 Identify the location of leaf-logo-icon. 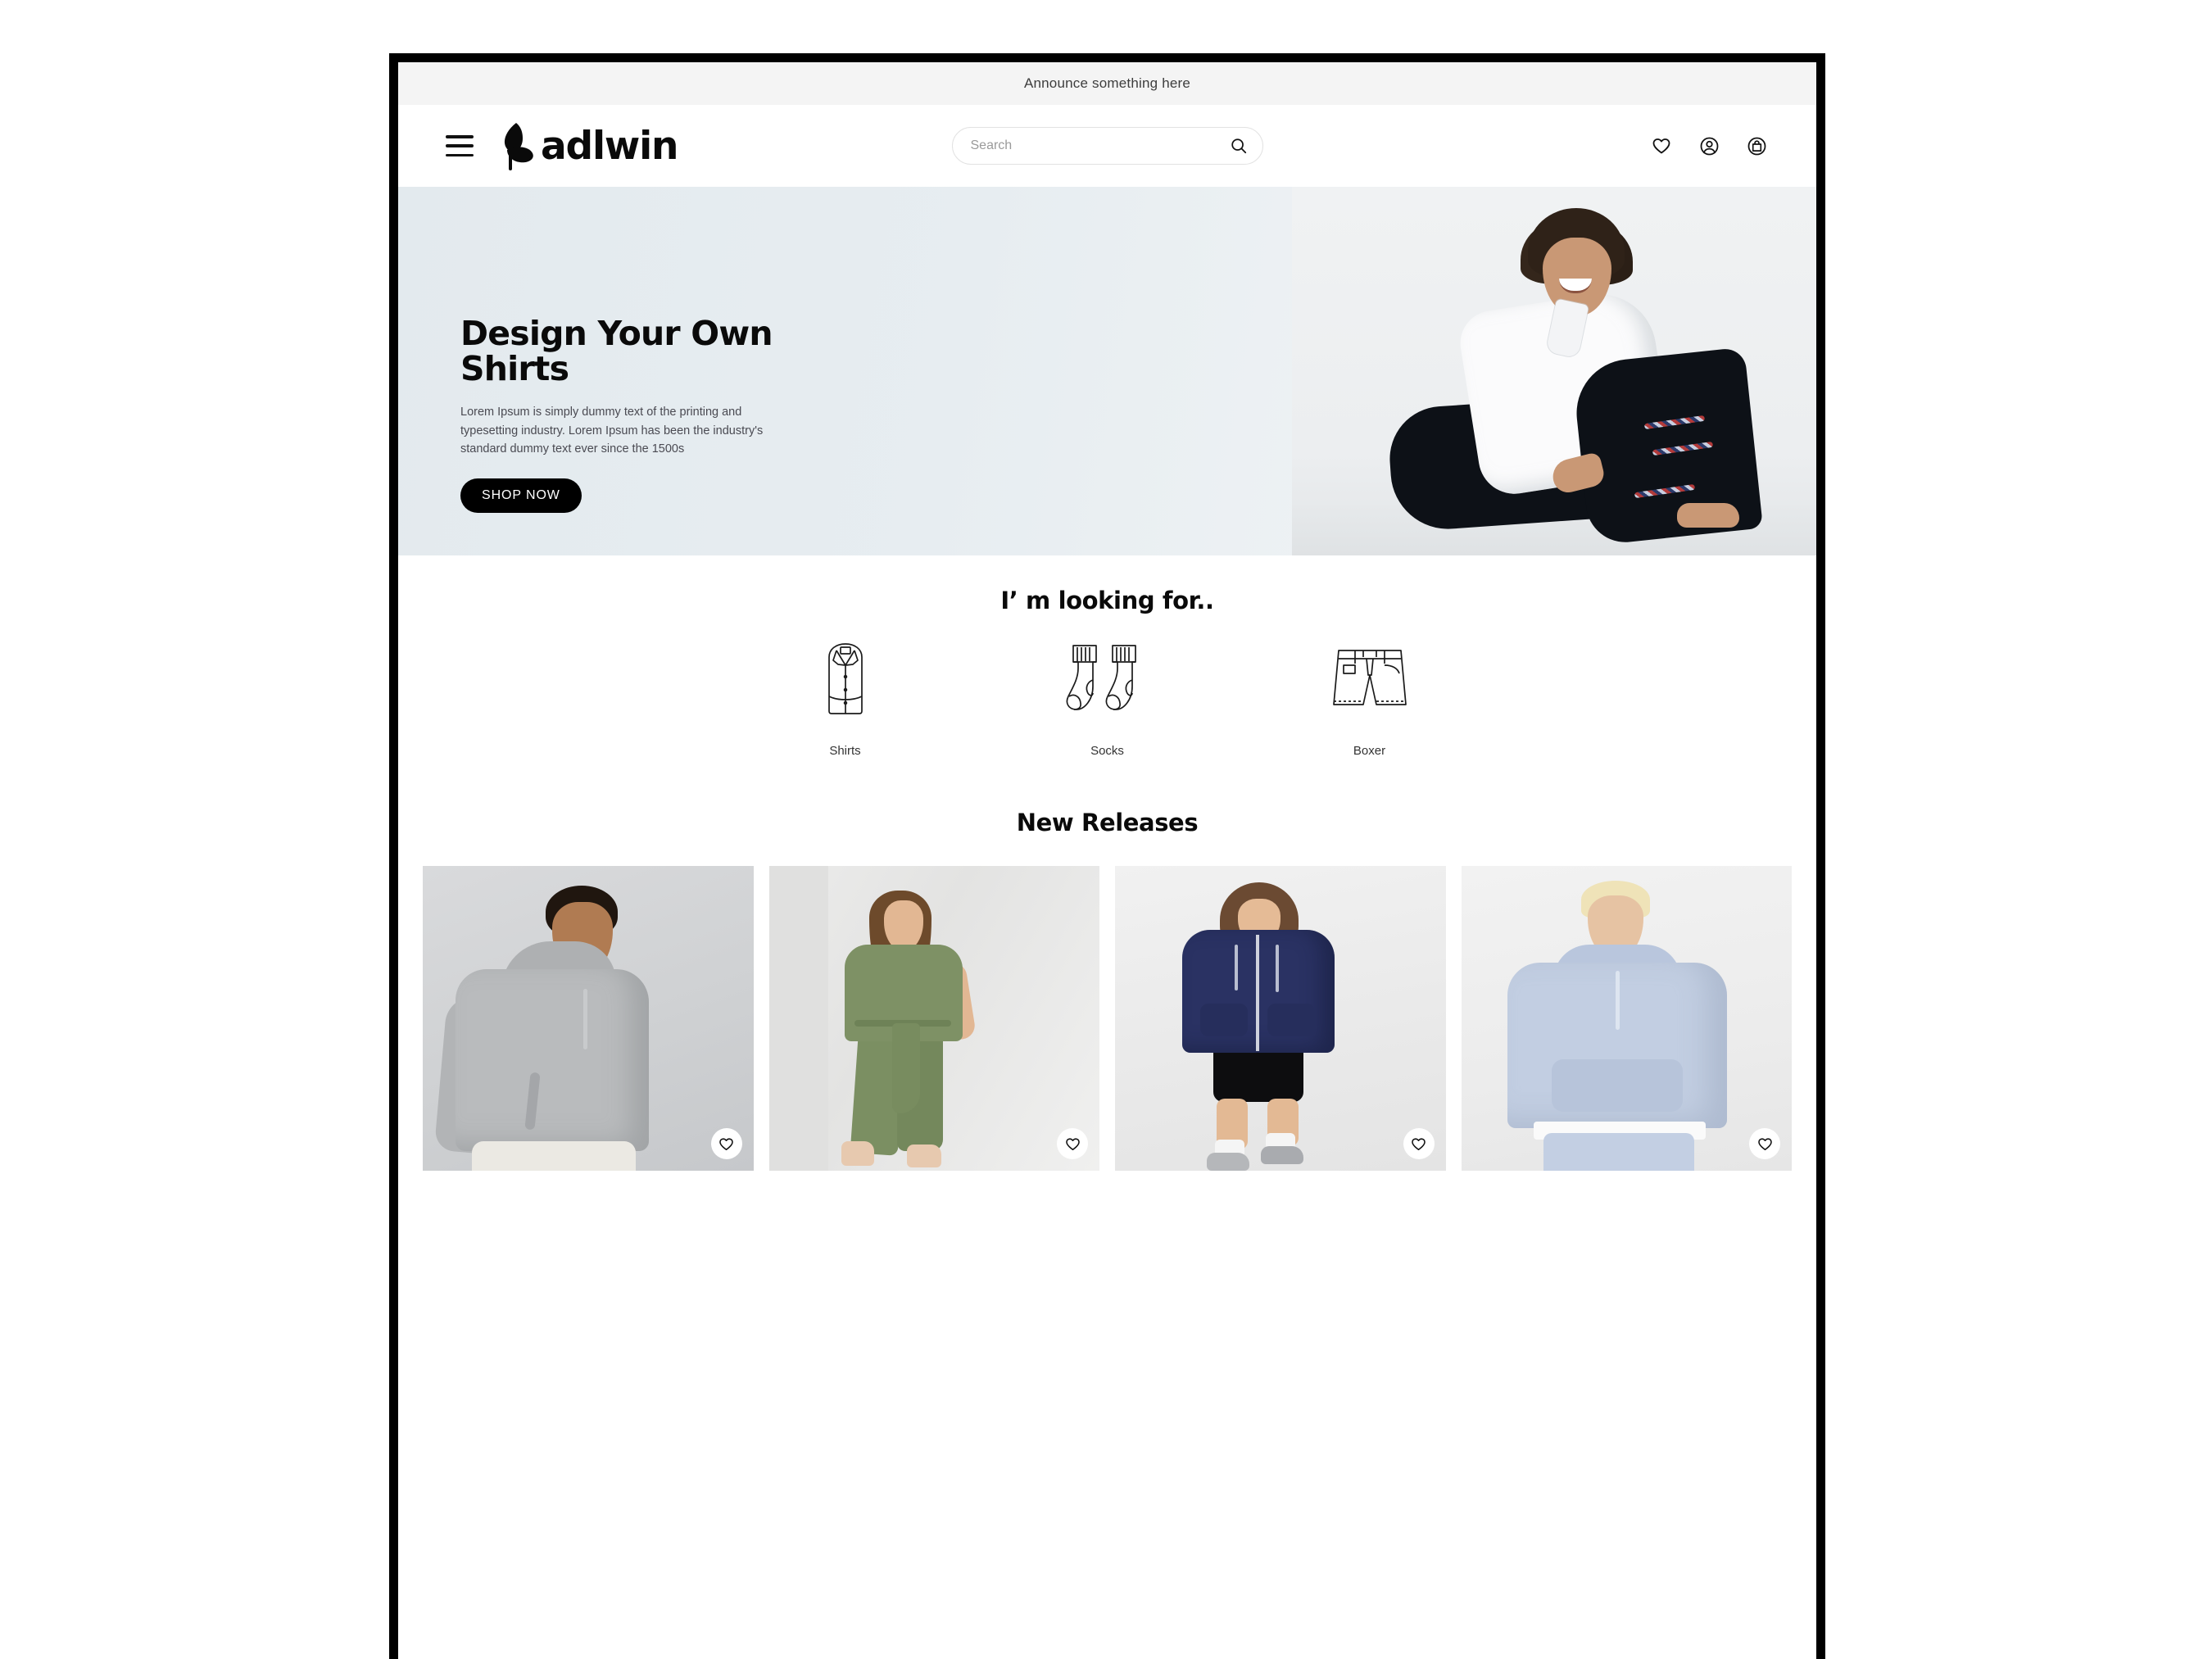
(518, 146).